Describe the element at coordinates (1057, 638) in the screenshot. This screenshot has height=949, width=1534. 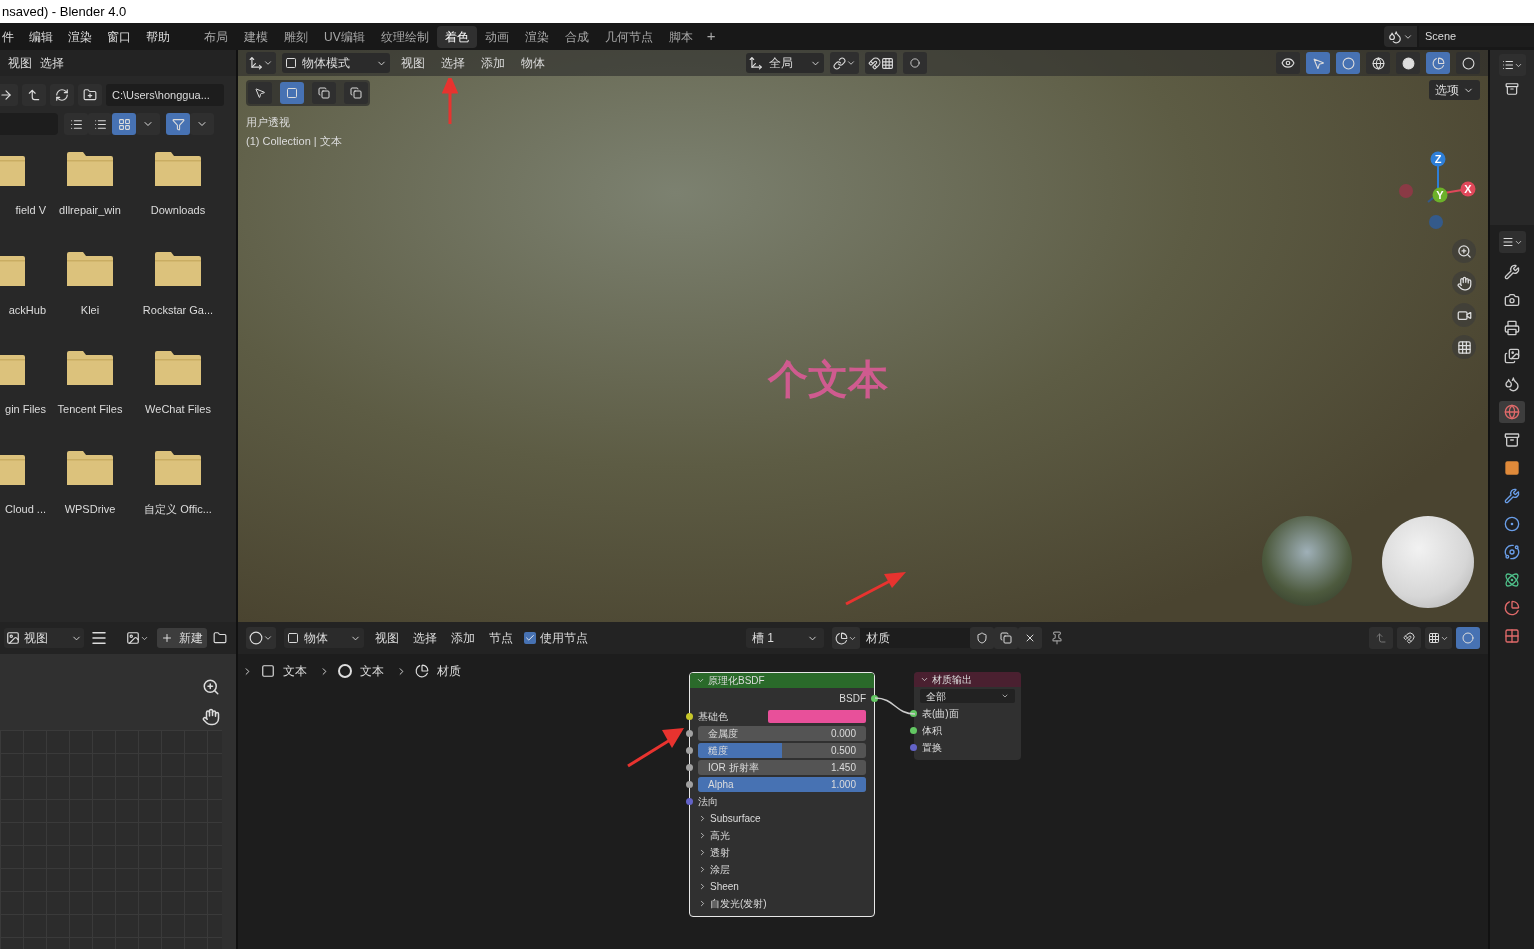
I see `pin-icon` at that location.